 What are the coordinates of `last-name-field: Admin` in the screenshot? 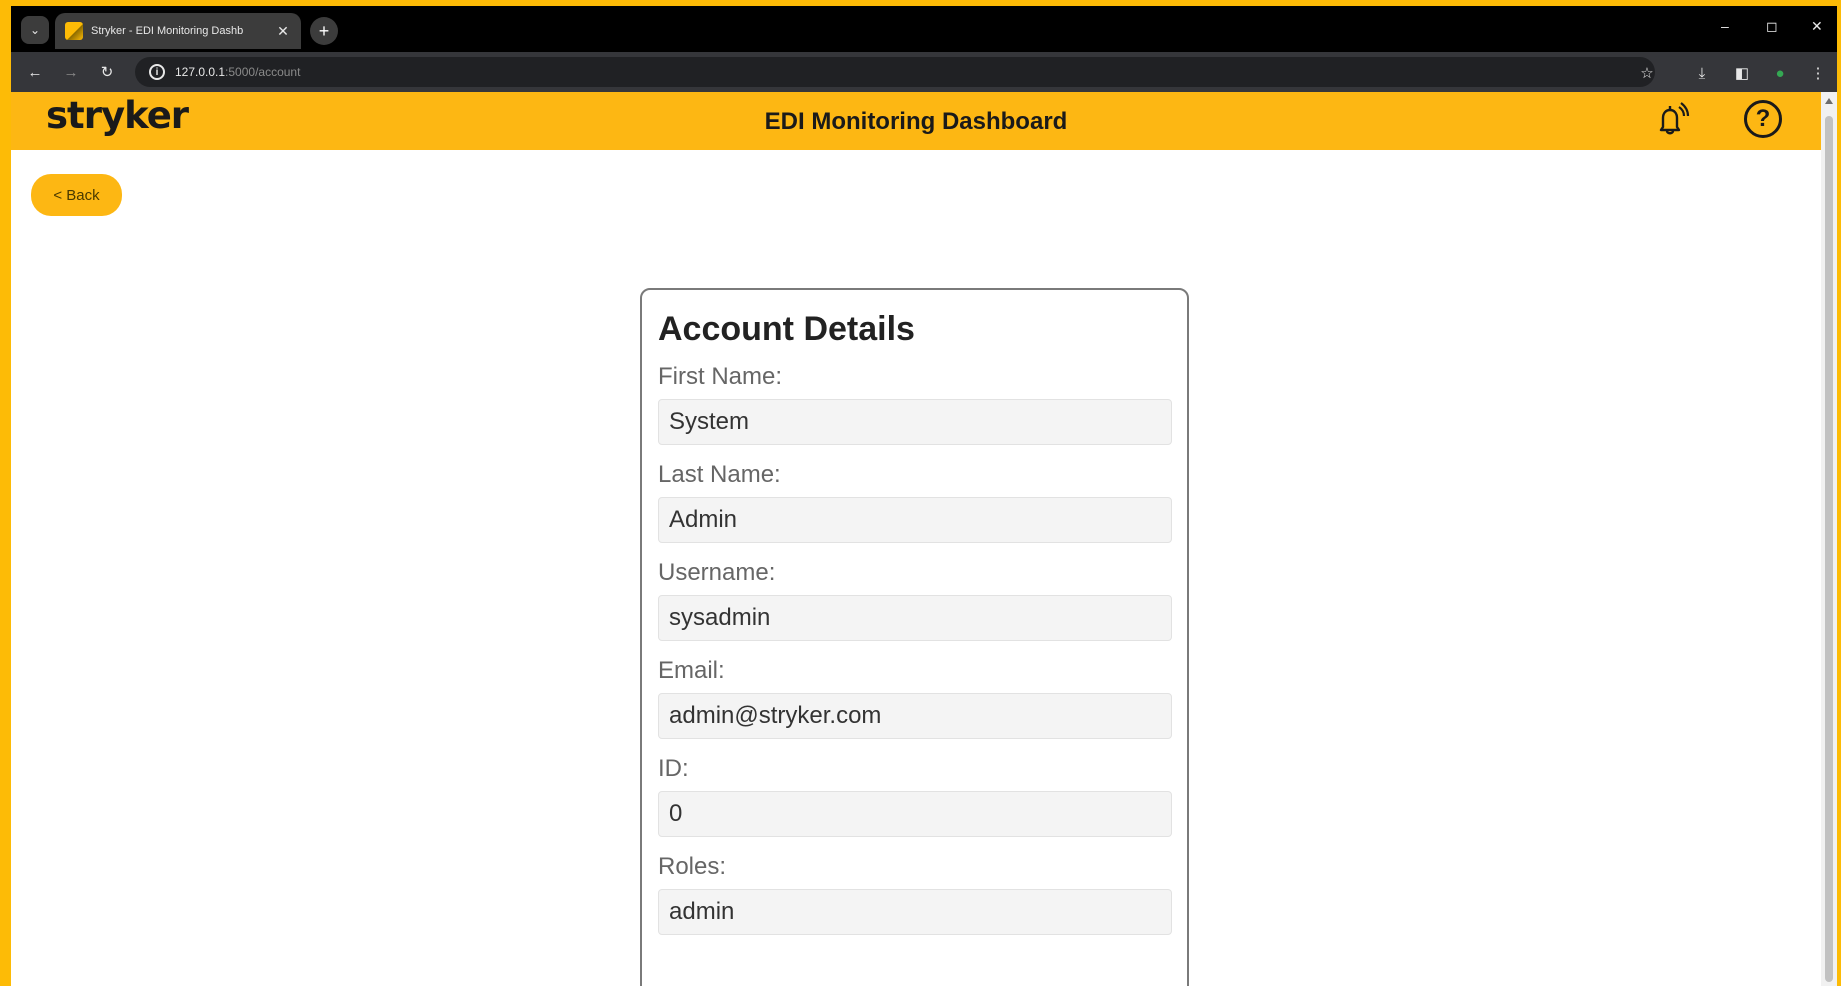 It's located at (915, 520).